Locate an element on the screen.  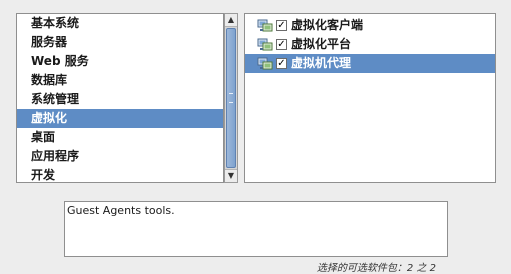
category-item-label: Web 服务 is located at coordinates (60, 61).